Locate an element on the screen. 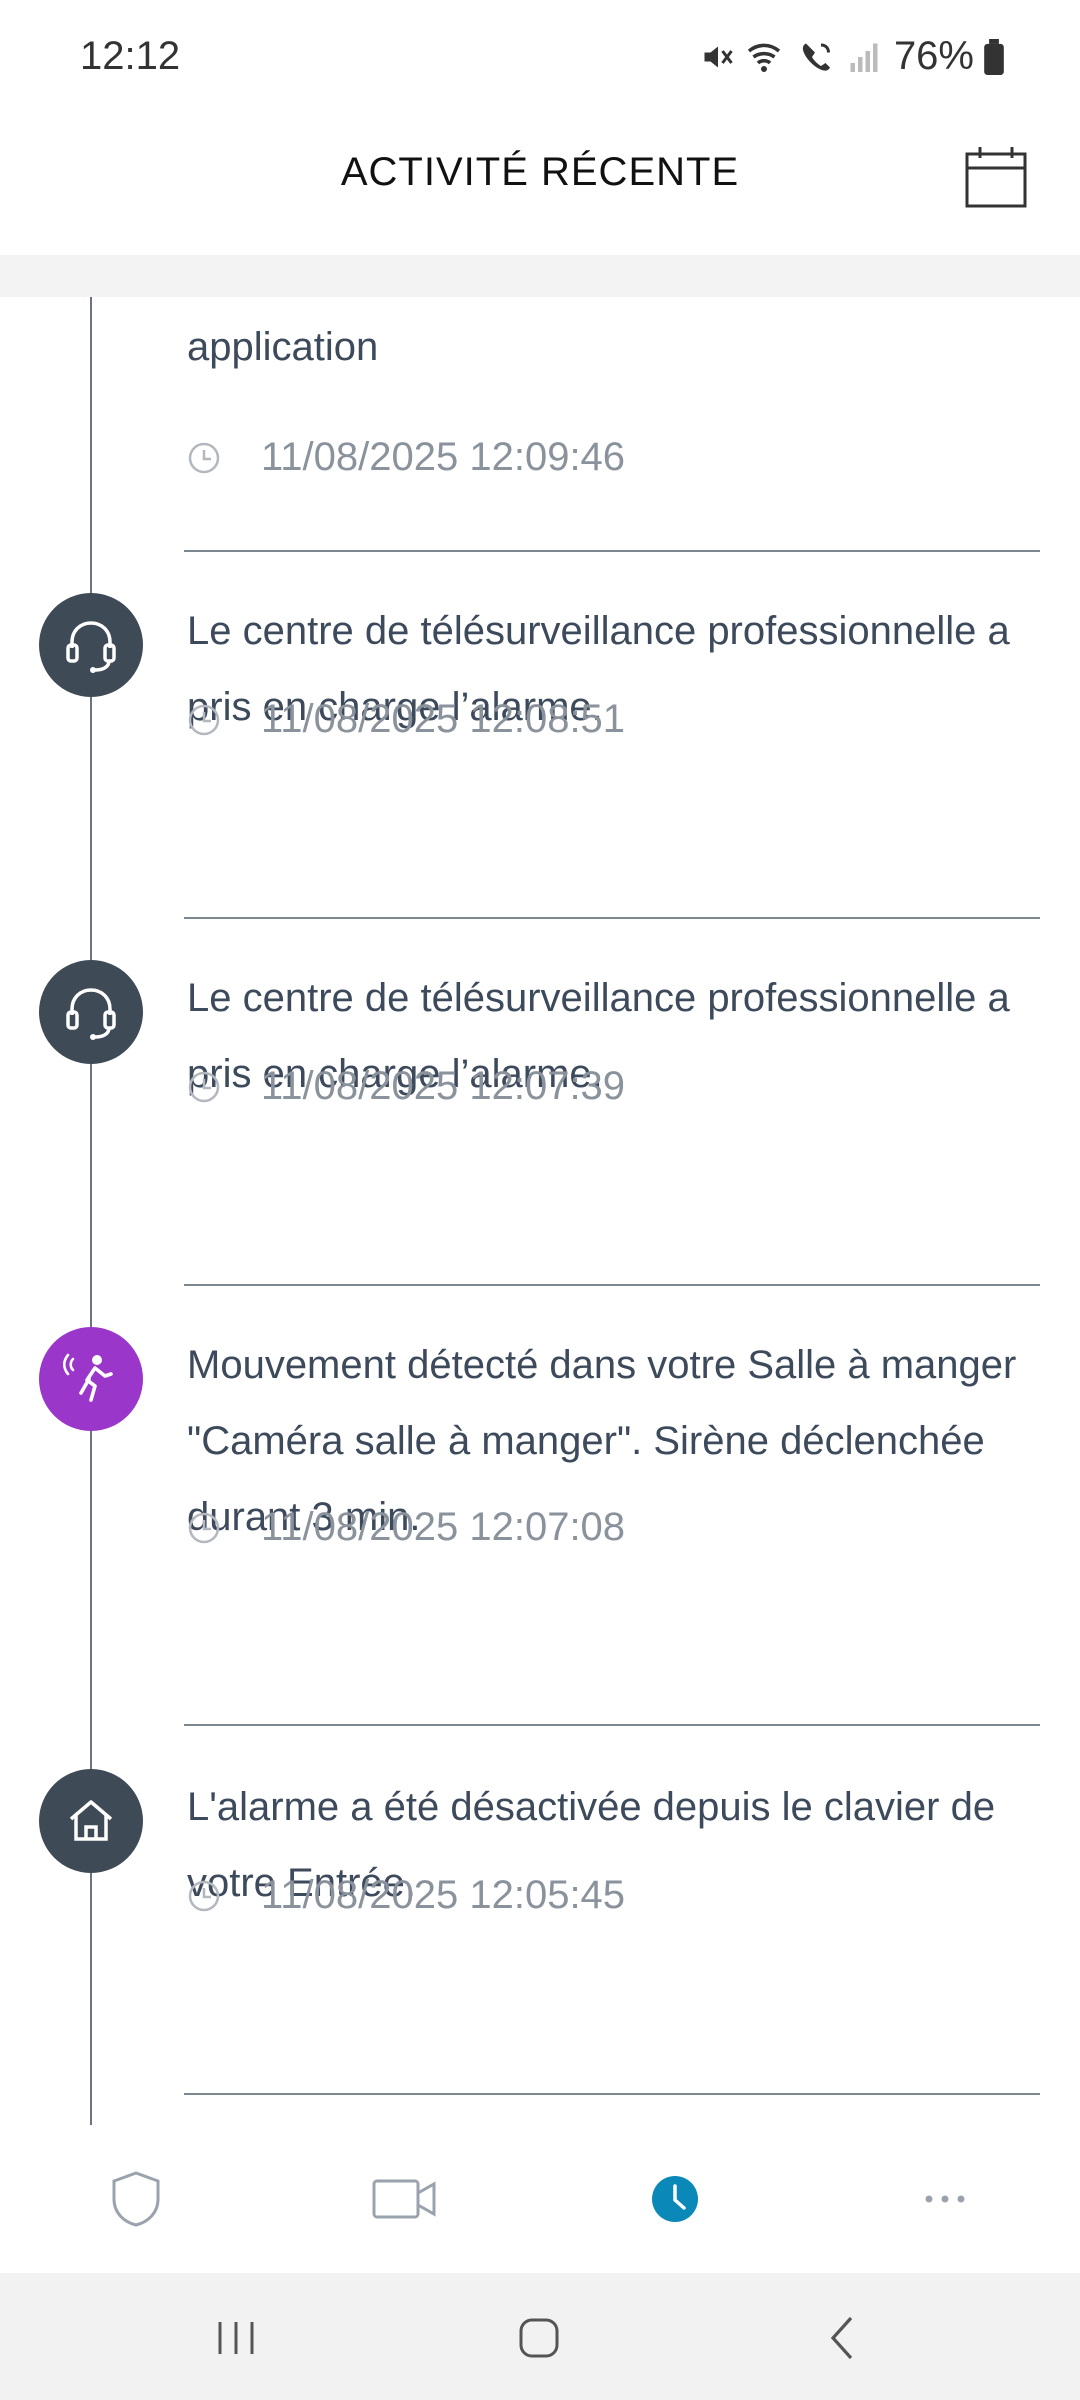 Image resolution: width=1080 pixels, height=2400 pixels. activity-timestamp: 11/08/2025 12:08:51 is located at coordinates (406, 719).